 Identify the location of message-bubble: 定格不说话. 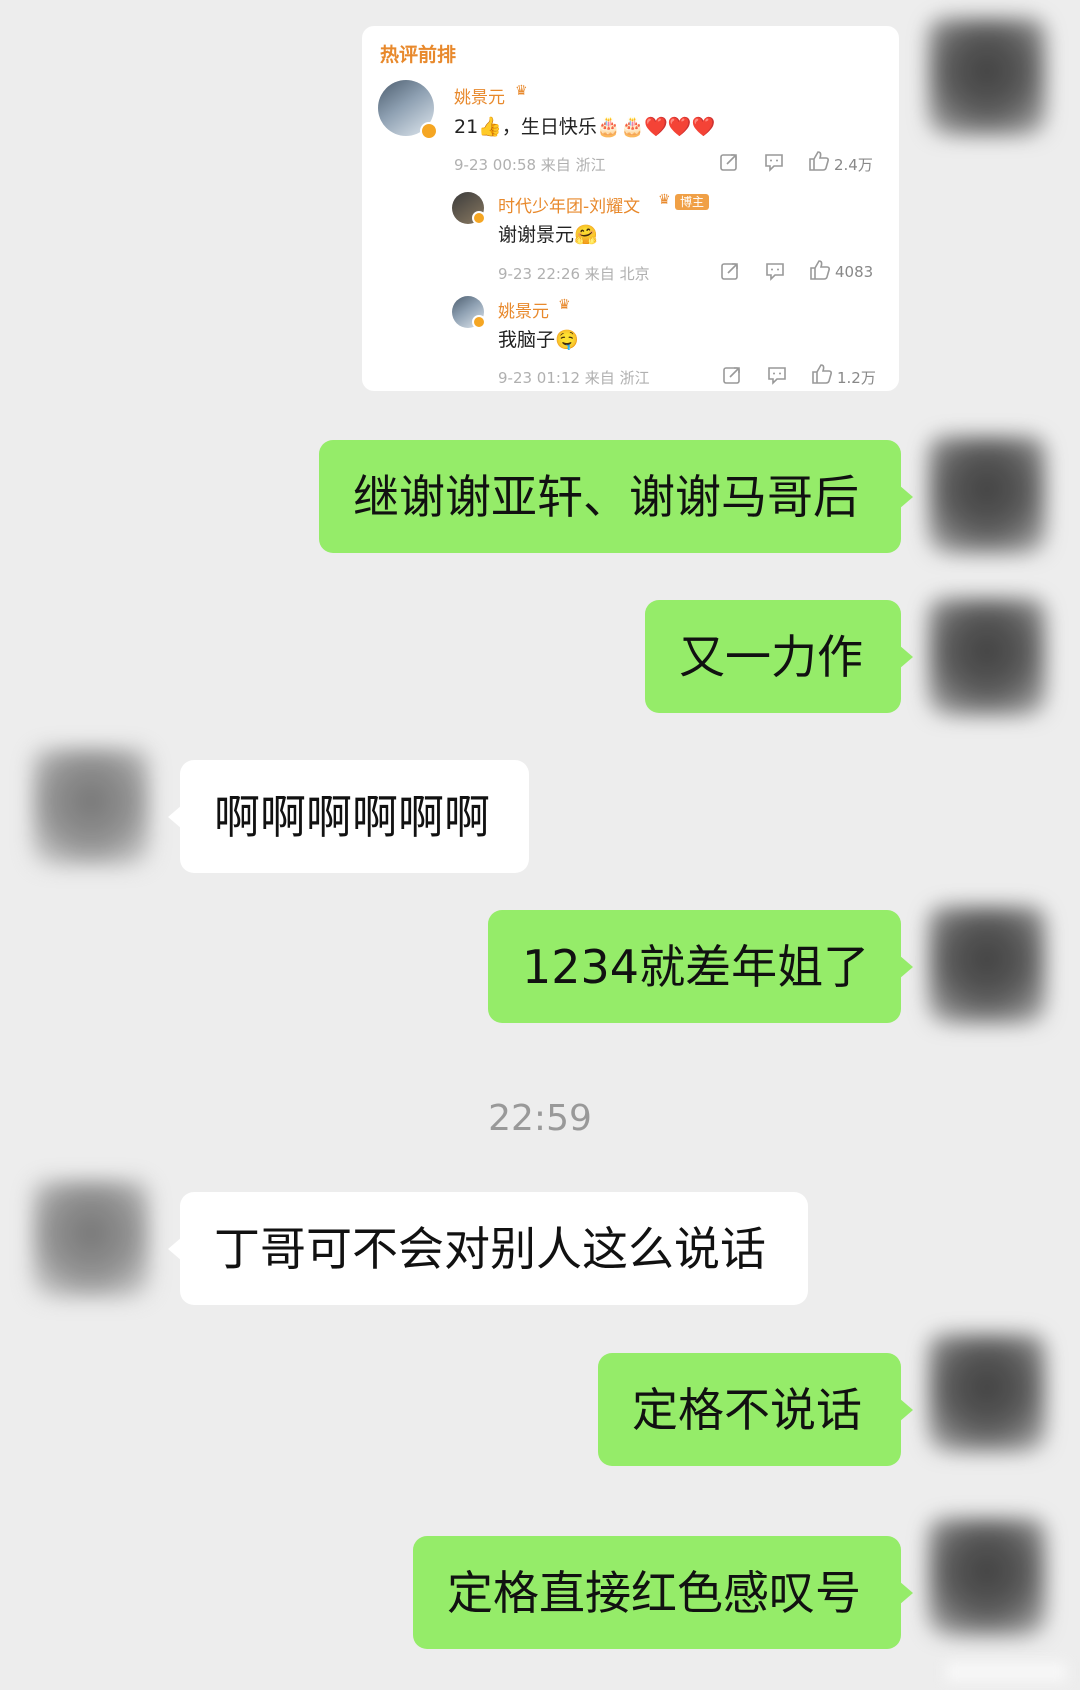
(755, 1409).